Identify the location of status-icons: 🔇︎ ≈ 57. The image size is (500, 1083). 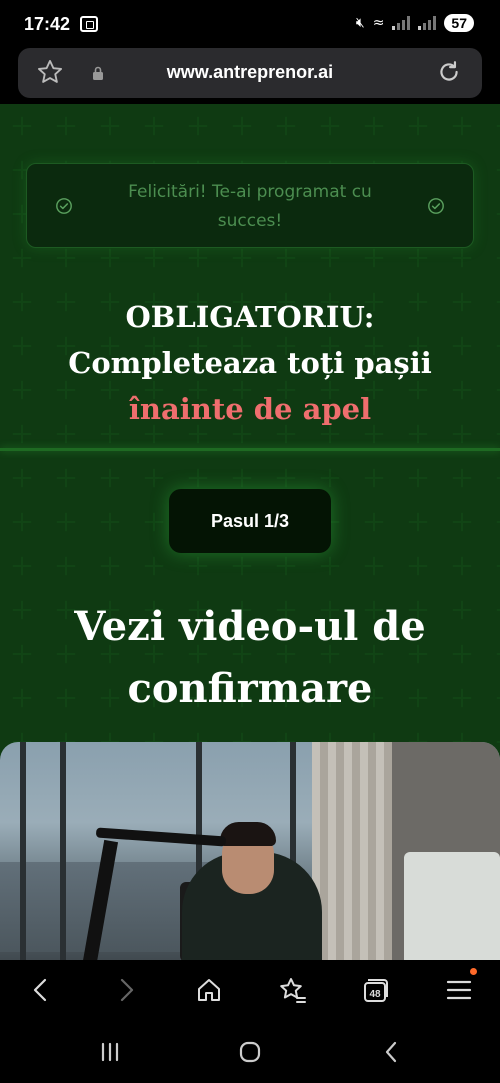
(415, 23).